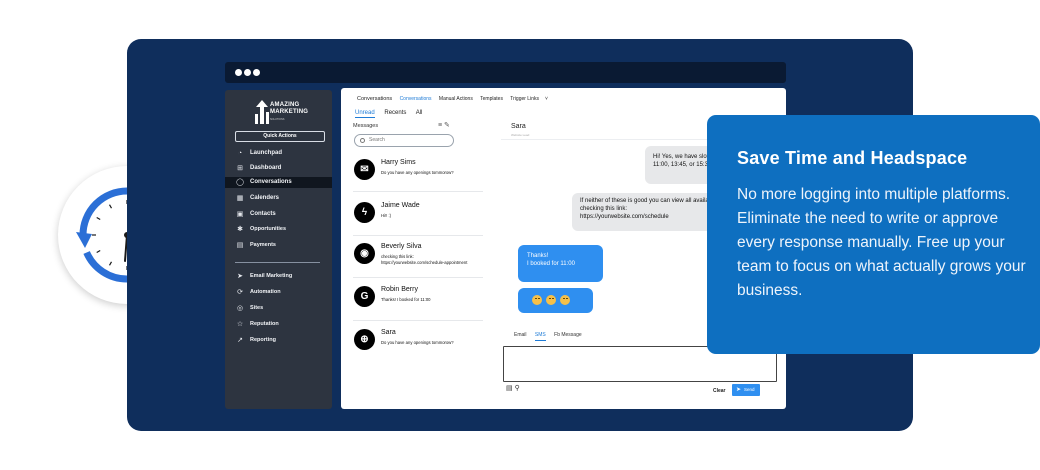 The image size is (1040, 470). I want to click on clear-button: Clear, so click(719, 391).